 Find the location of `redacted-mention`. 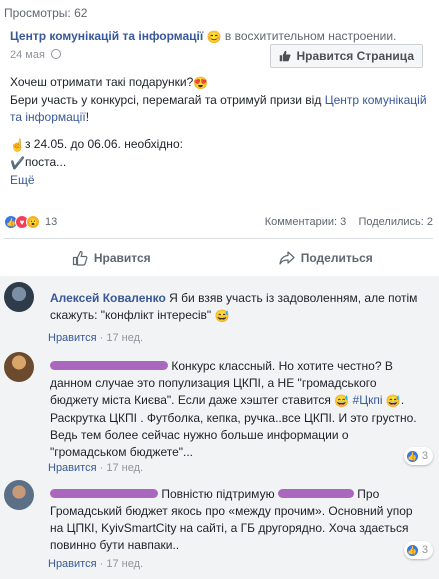

redacted-mention is located at coordinates (315, 493).